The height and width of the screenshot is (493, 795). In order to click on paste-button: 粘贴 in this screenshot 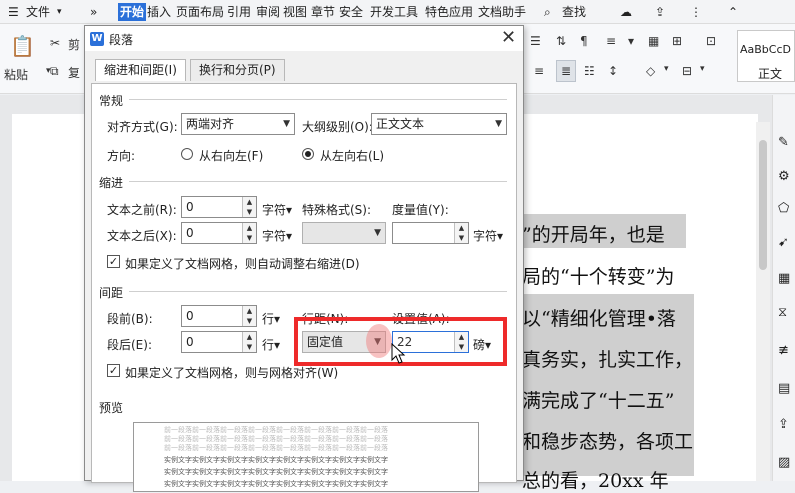, I will do `click(16, 74)`.